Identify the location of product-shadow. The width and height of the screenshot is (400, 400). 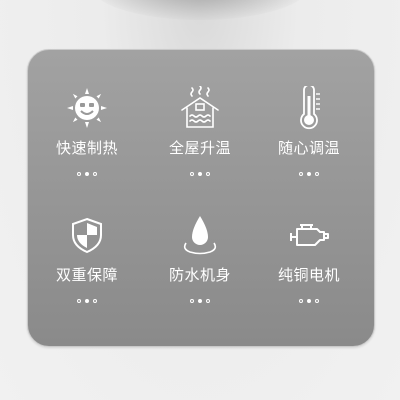
(200, 10).